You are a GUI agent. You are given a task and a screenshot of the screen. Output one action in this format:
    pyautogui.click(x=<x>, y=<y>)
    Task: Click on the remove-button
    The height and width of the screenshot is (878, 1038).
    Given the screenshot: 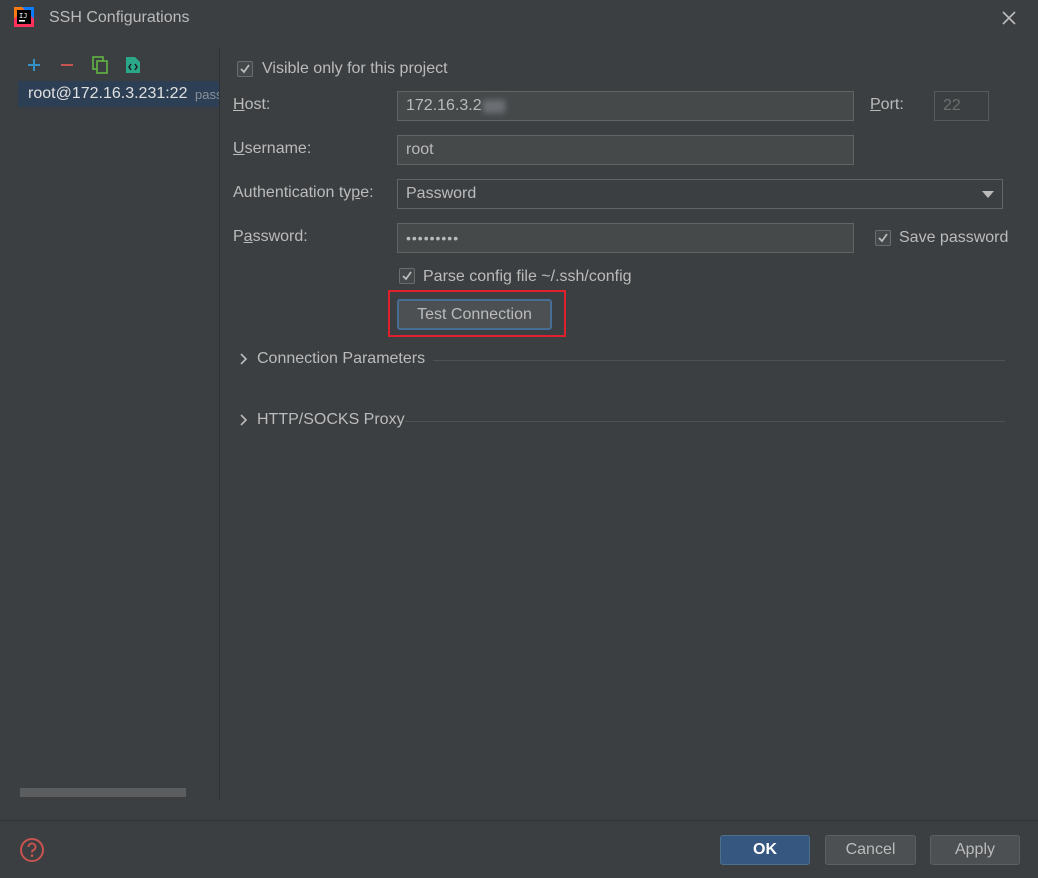 What is the action you would take?
    pyautogui.click(x=67, y=65)
    